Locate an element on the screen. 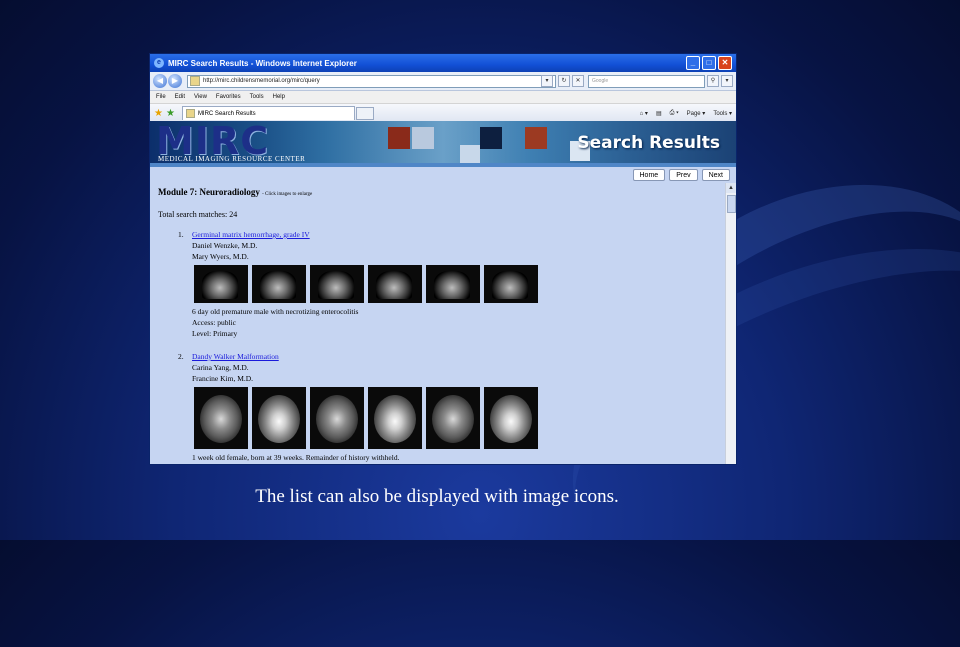 The image size is (960, 647). result-author: Carina Yang, M.D. is located at coordinates (220, 367).